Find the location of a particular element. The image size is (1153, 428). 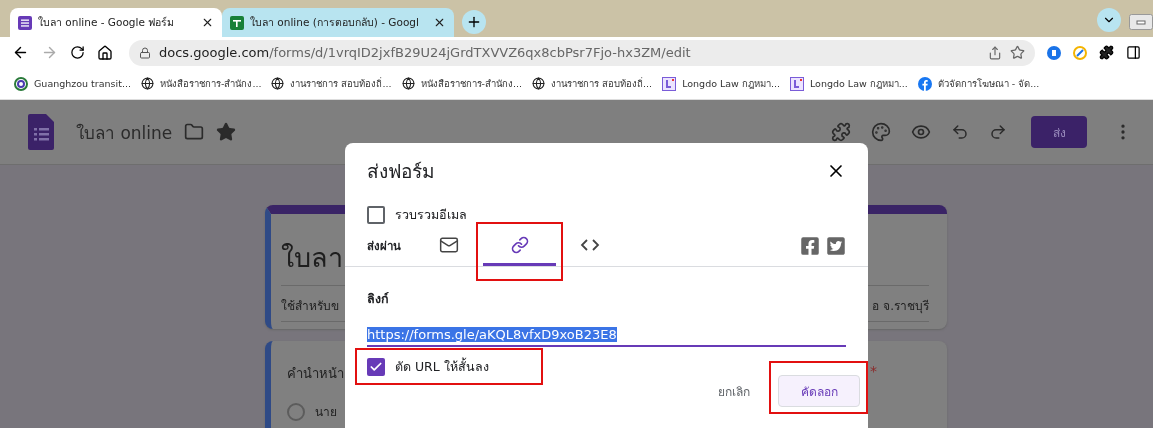

dialog-title: ส่งฟอร์ม is located at coordinates (401, 171).